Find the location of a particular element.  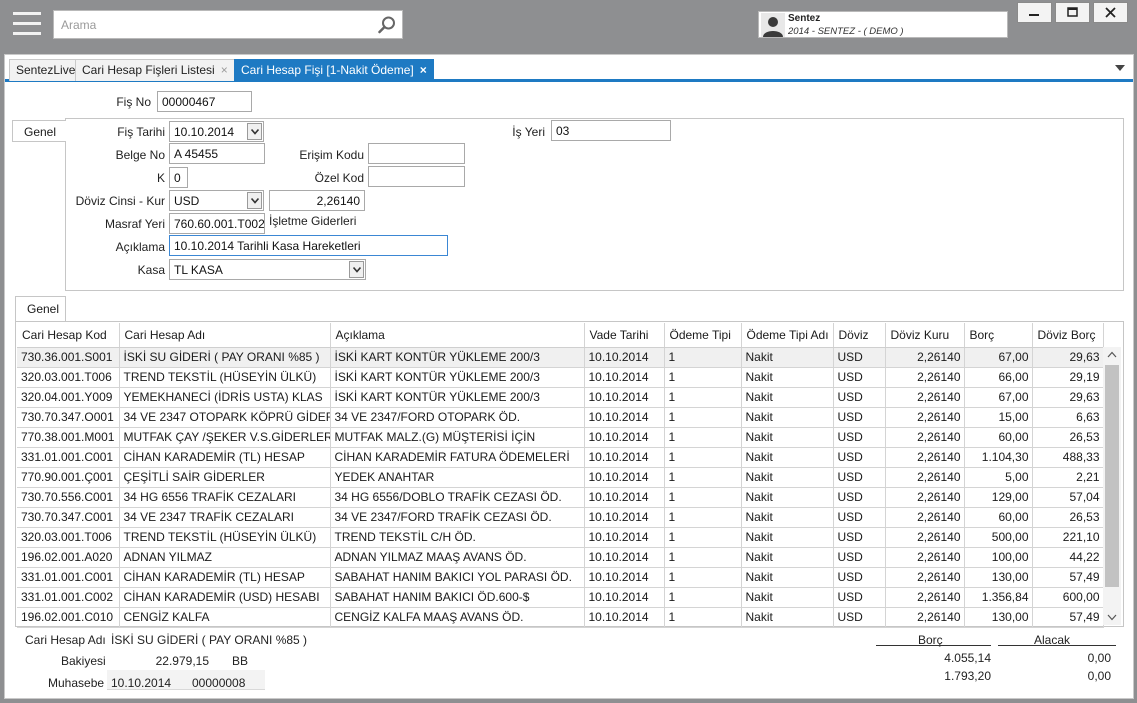

table-cell: 331.01.001.C002 is located at coordinates (68, 597).